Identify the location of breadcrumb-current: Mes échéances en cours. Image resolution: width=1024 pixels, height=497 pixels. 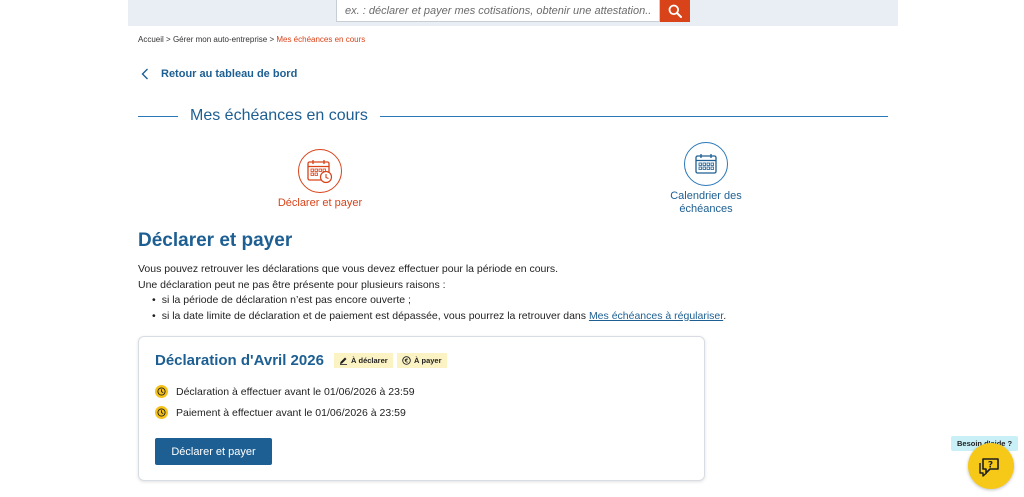
(321, 39).